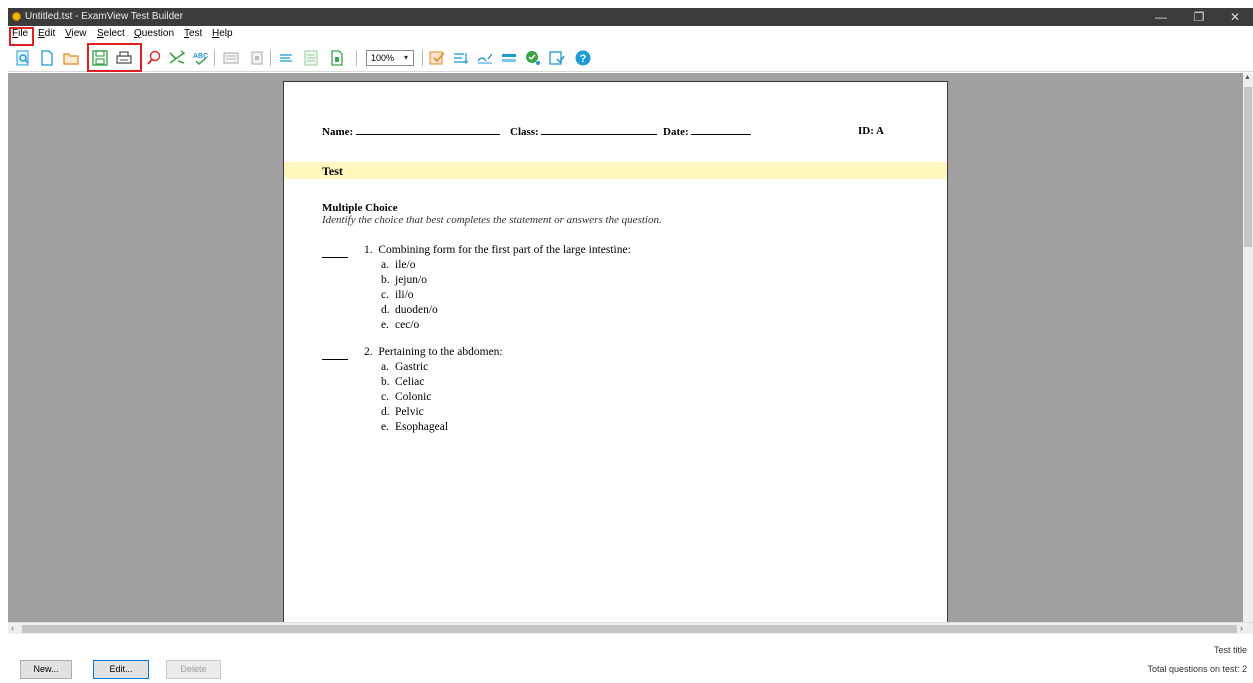 The height and width of the screenshot is (683, 1253). Describe the element at coordinates (23, 58) in the screenshot. I see `preview-icon` at that location.